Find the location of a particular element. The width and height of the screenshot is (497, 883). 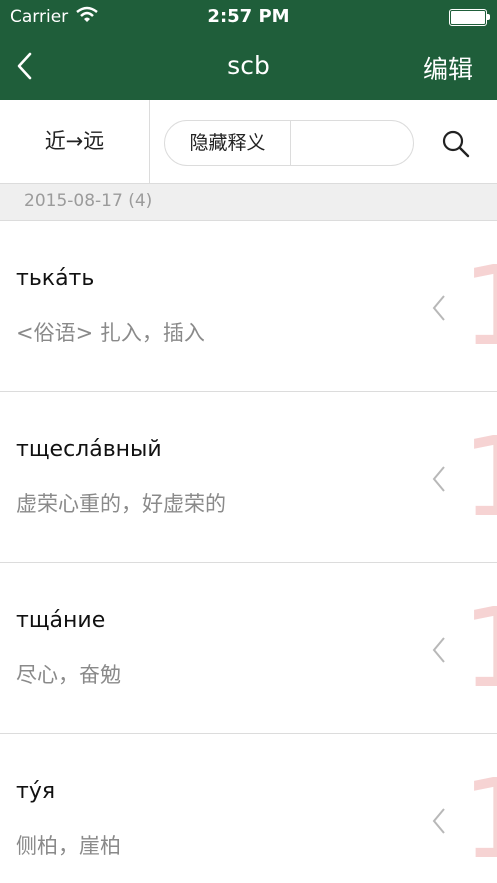

word-text: тщесла́вный is located at coordinates (89, 449).